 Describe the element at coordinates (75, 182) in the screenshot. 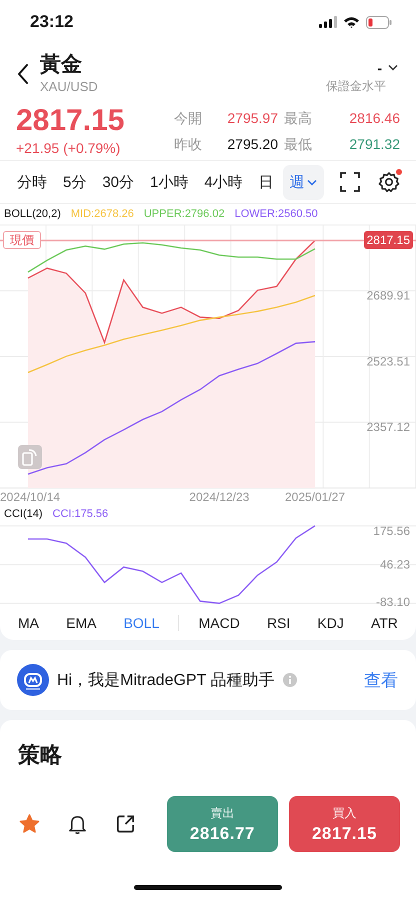

I see `timeframe-tab: 5分` at that location.